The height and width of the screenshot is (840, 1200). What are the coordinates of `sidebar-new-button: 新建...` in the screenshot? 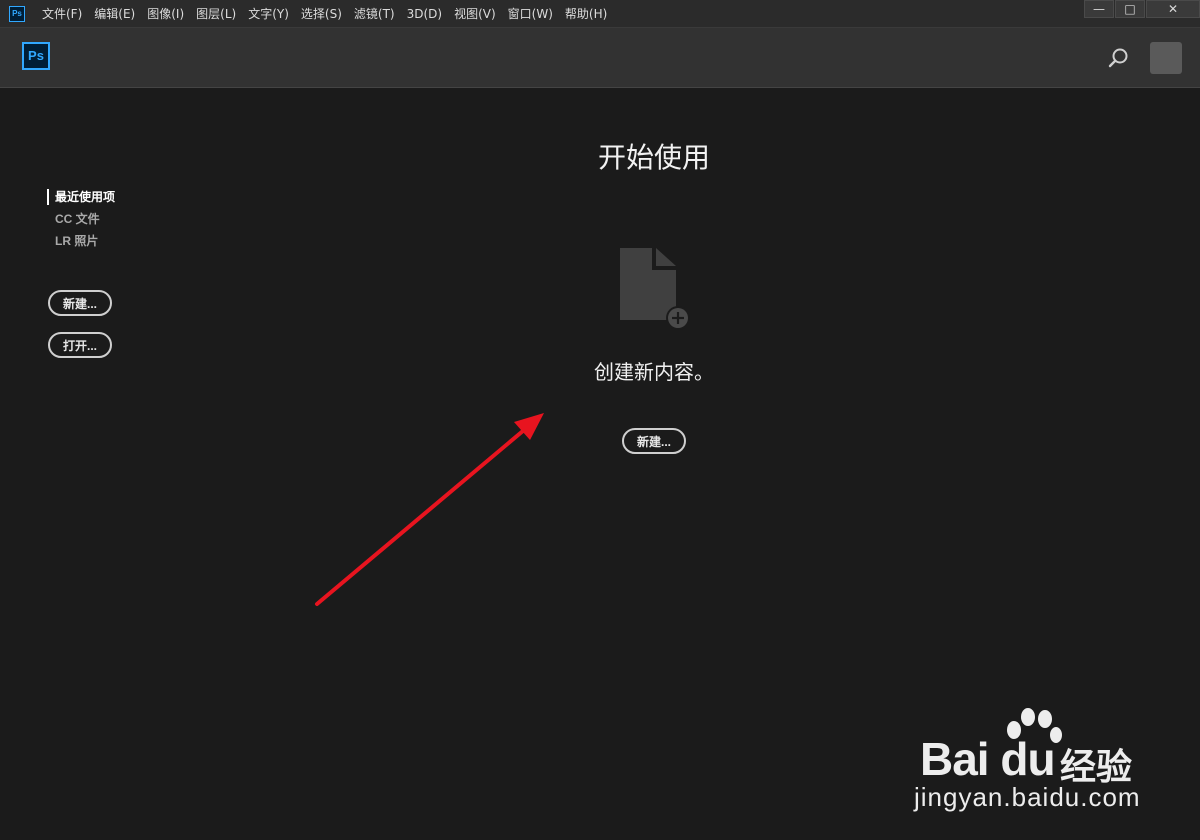 It's located at (80, 303).